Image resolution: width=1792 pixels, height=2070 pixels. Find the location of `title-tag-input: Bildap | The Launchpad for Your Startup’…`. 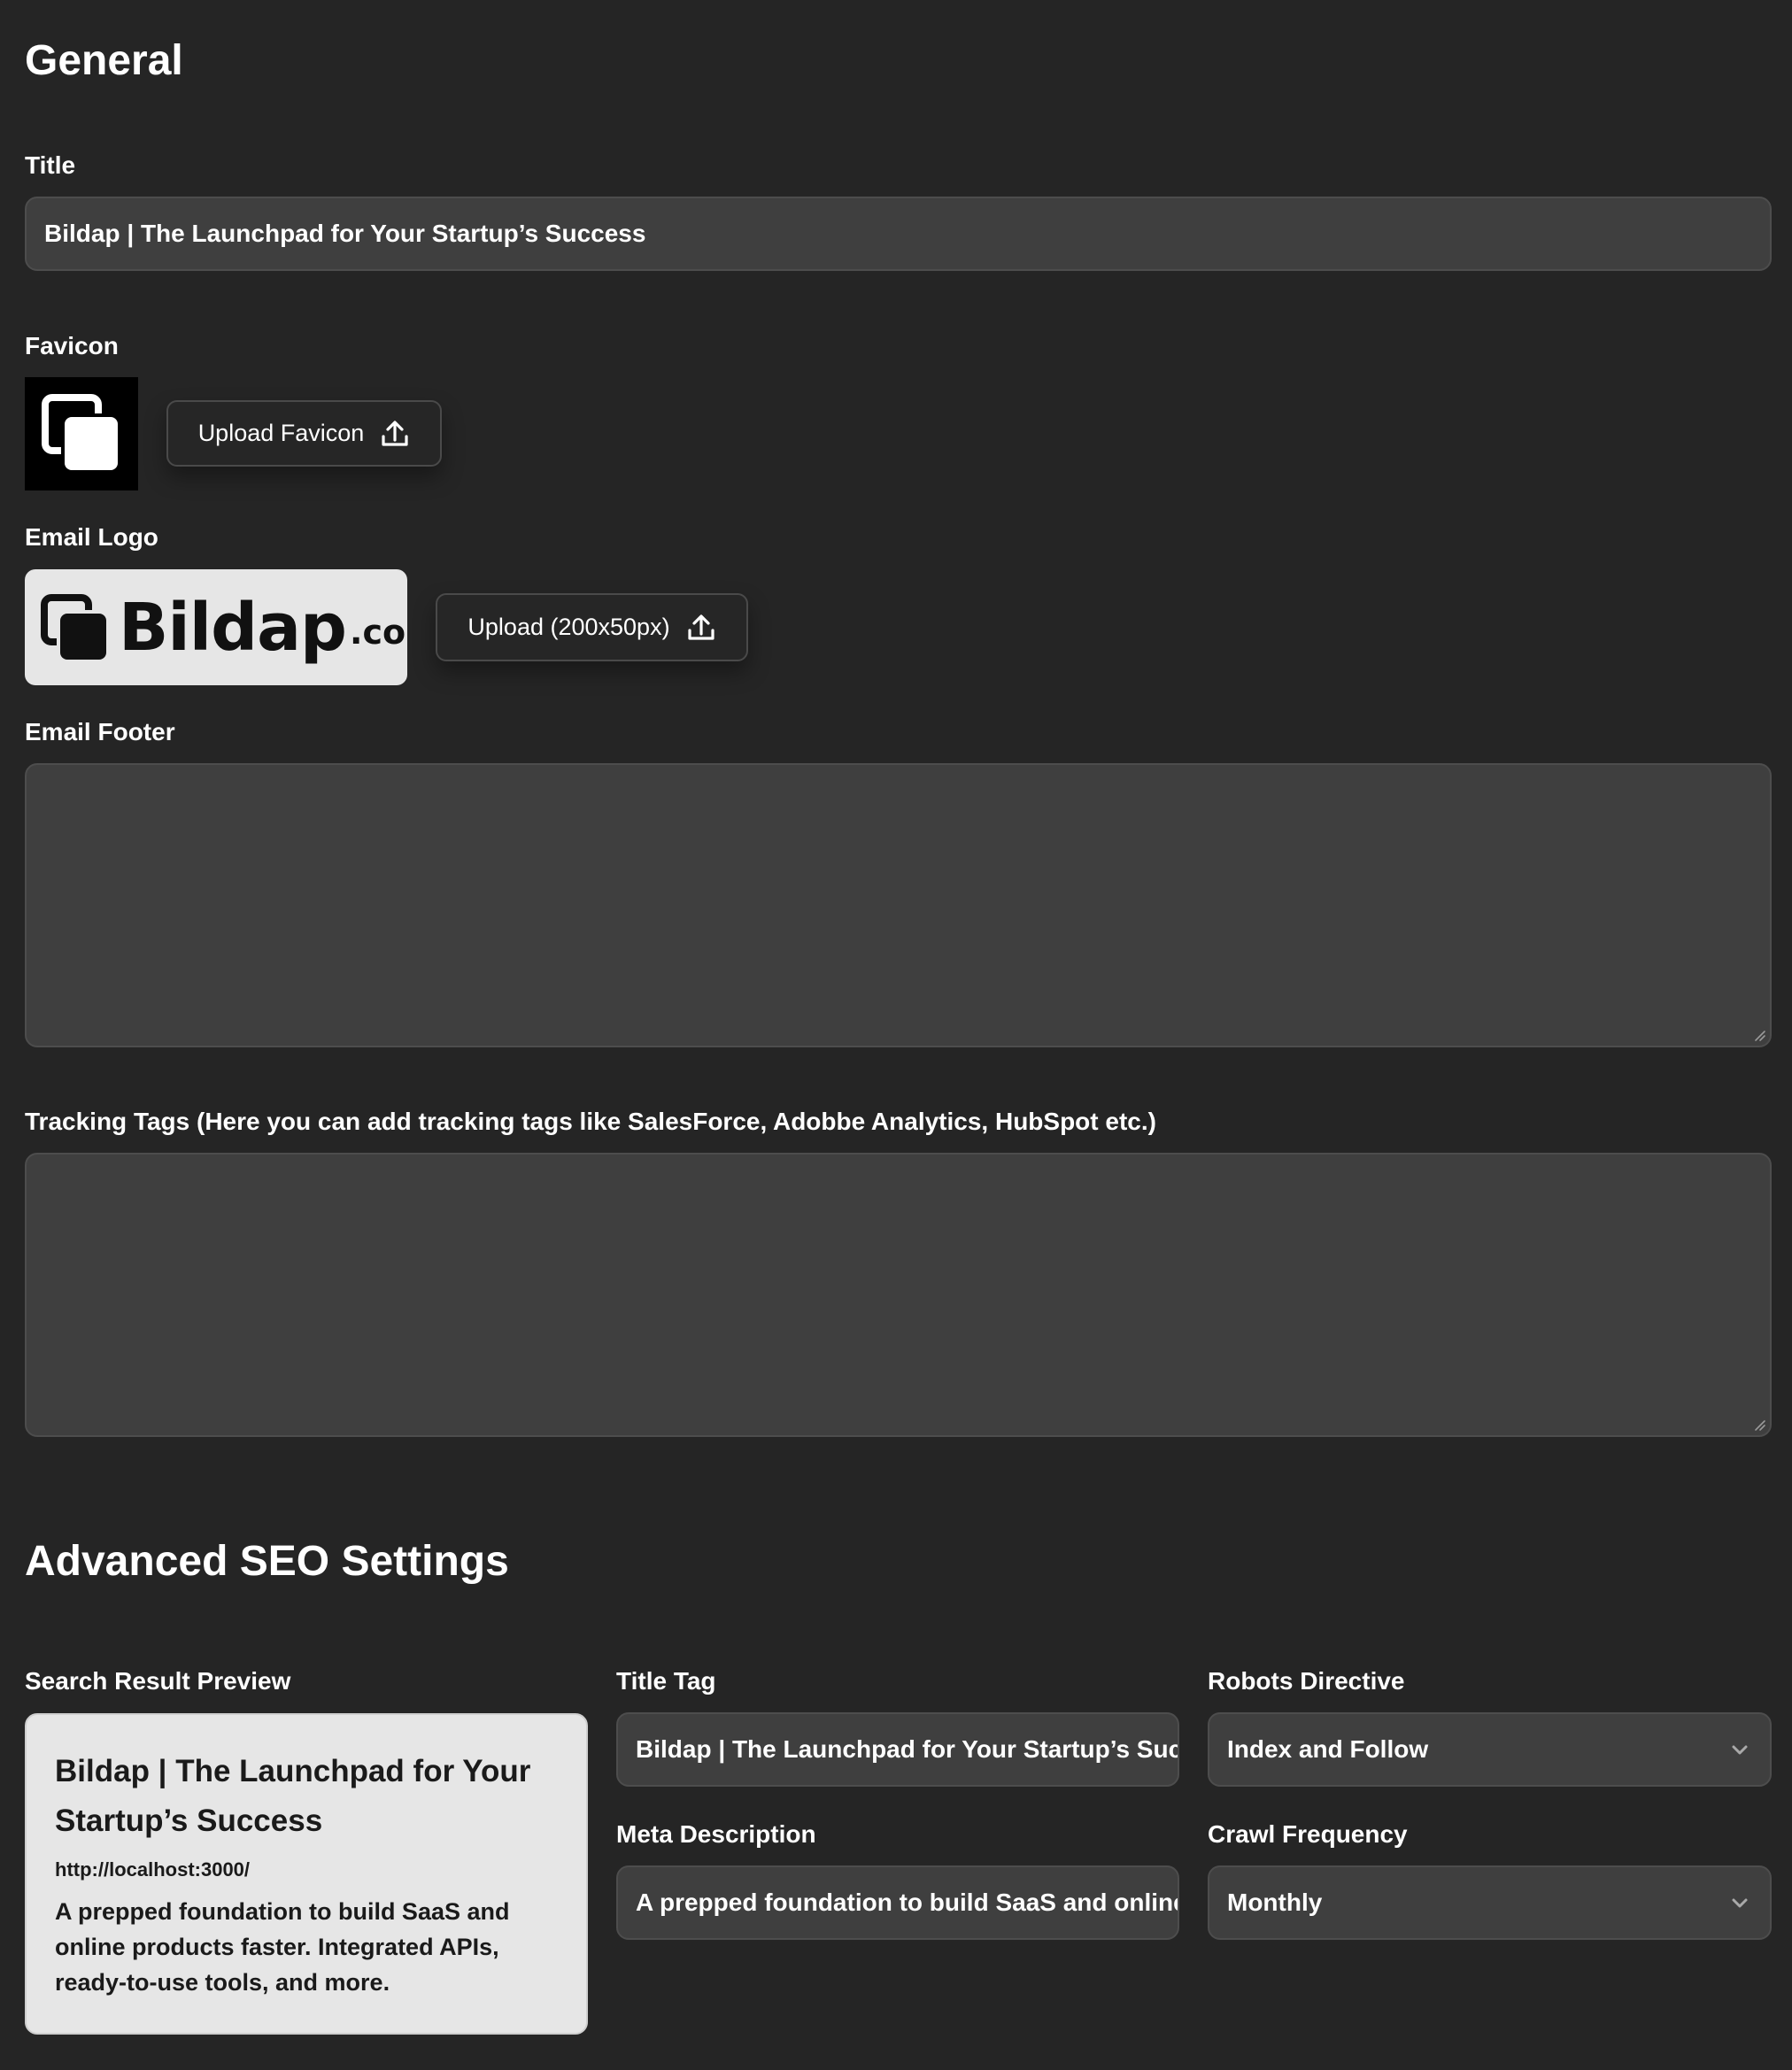

title-tag-input: Bildap | The Launchpad for Your Startup’… is located at coordinates (898, 1750).